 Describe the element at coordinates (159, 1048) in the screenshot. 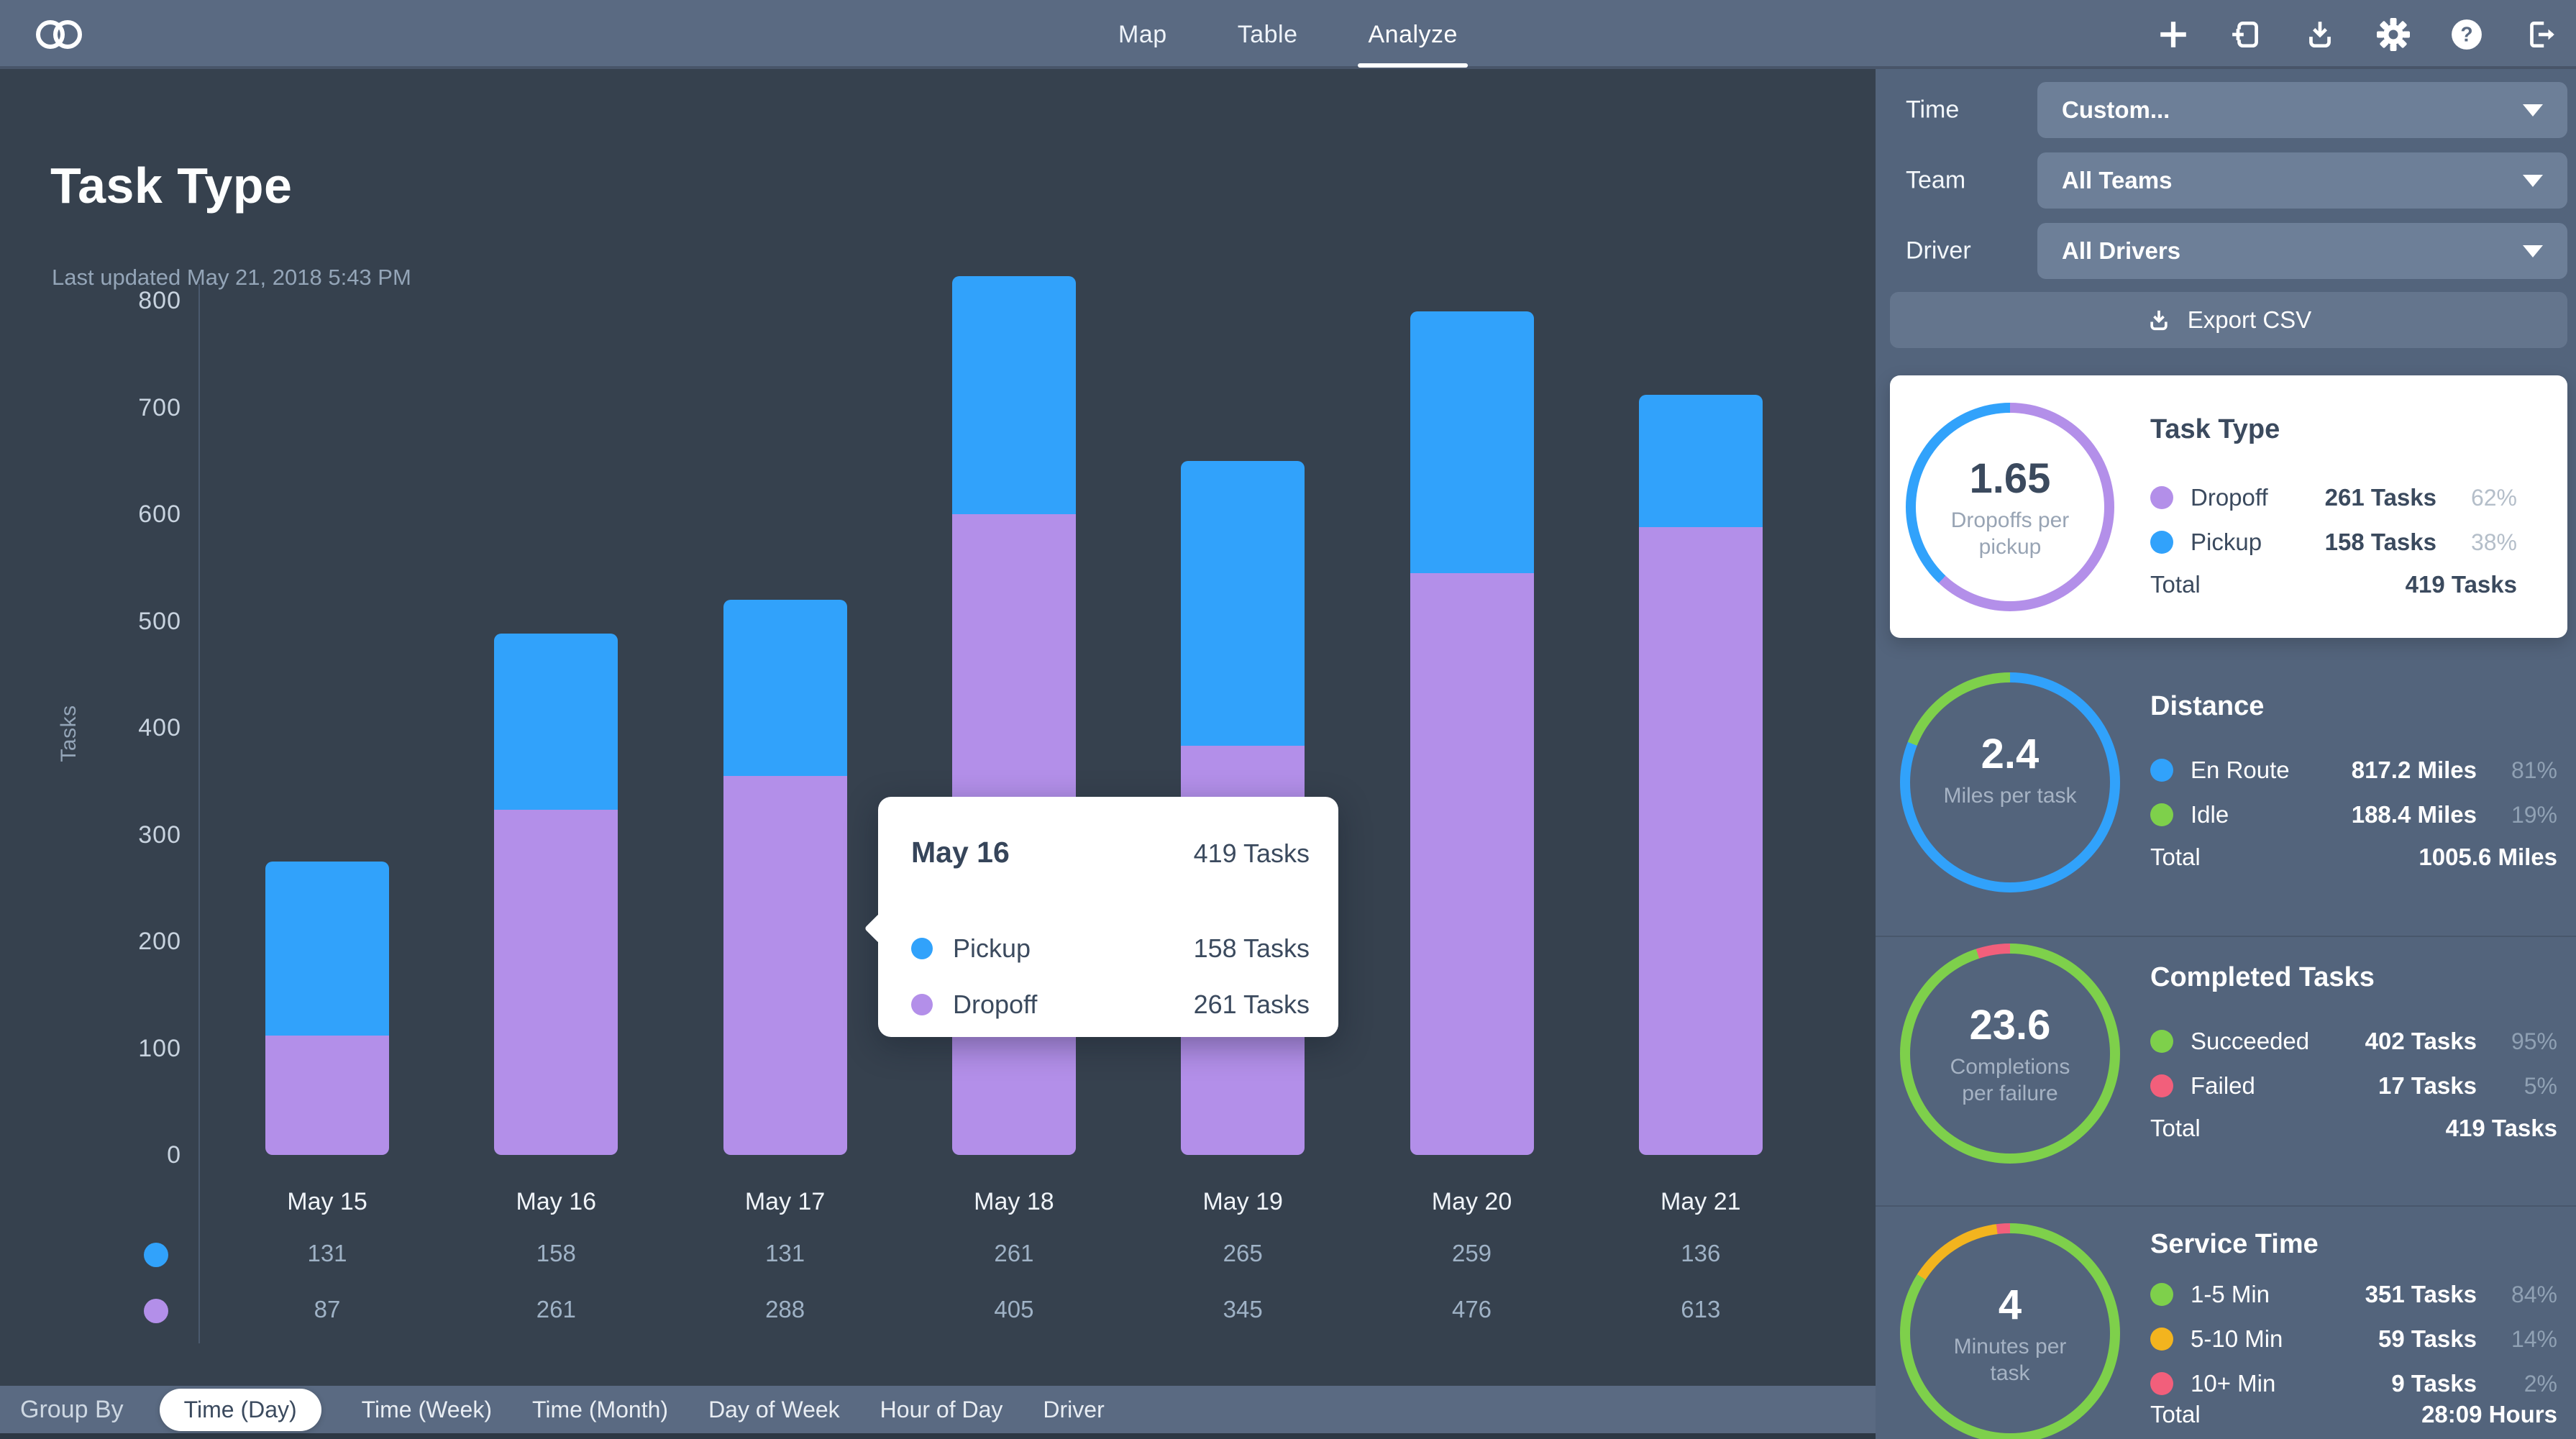

I see `y-tick-label: 100` at that location.